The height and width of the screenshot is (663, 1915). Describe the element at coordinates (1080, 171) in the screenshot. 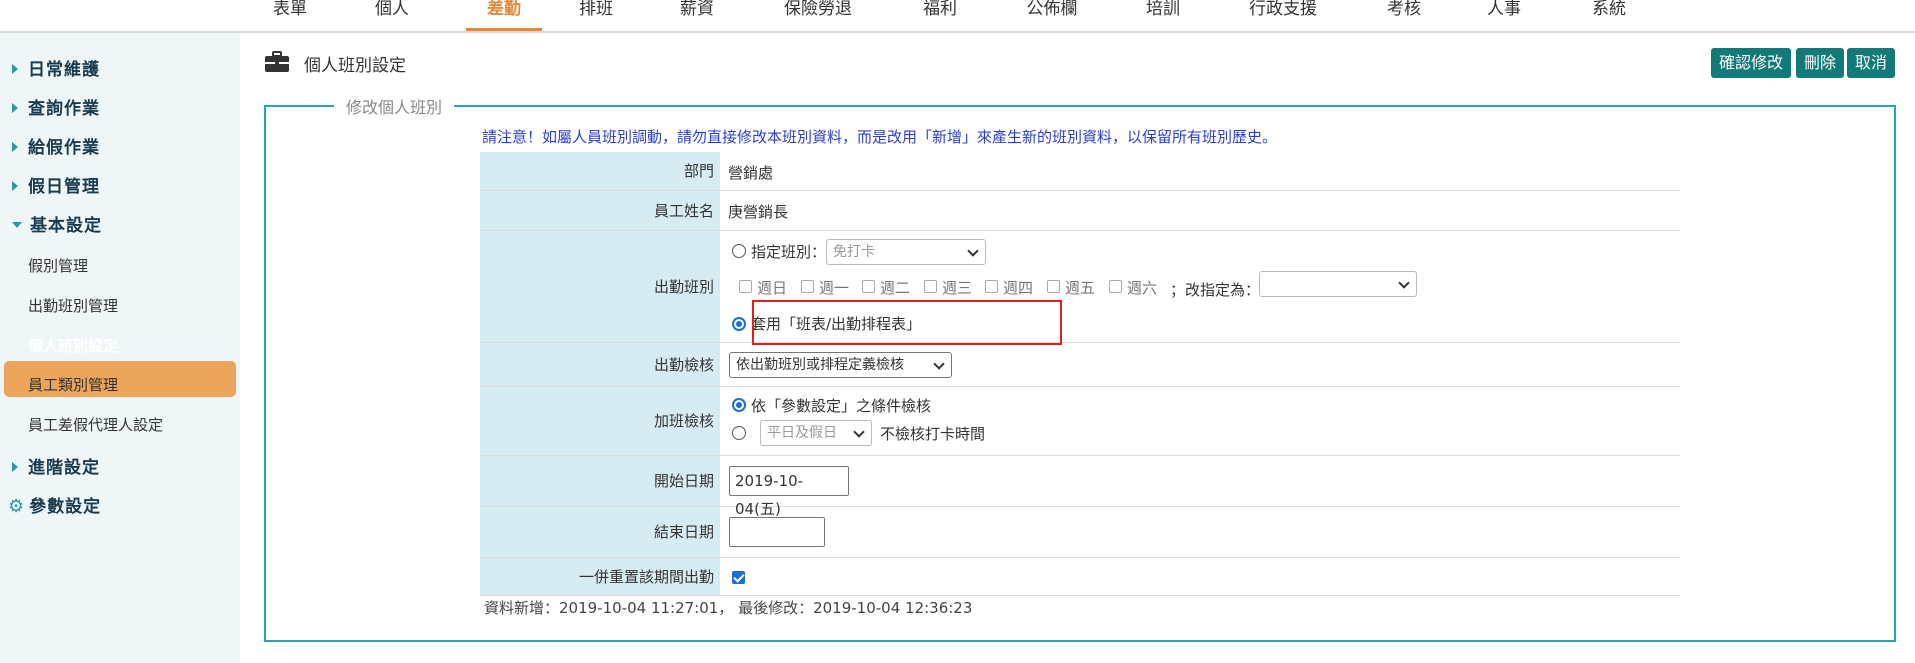

I see `department-row: 部門 營銷處` at that location.